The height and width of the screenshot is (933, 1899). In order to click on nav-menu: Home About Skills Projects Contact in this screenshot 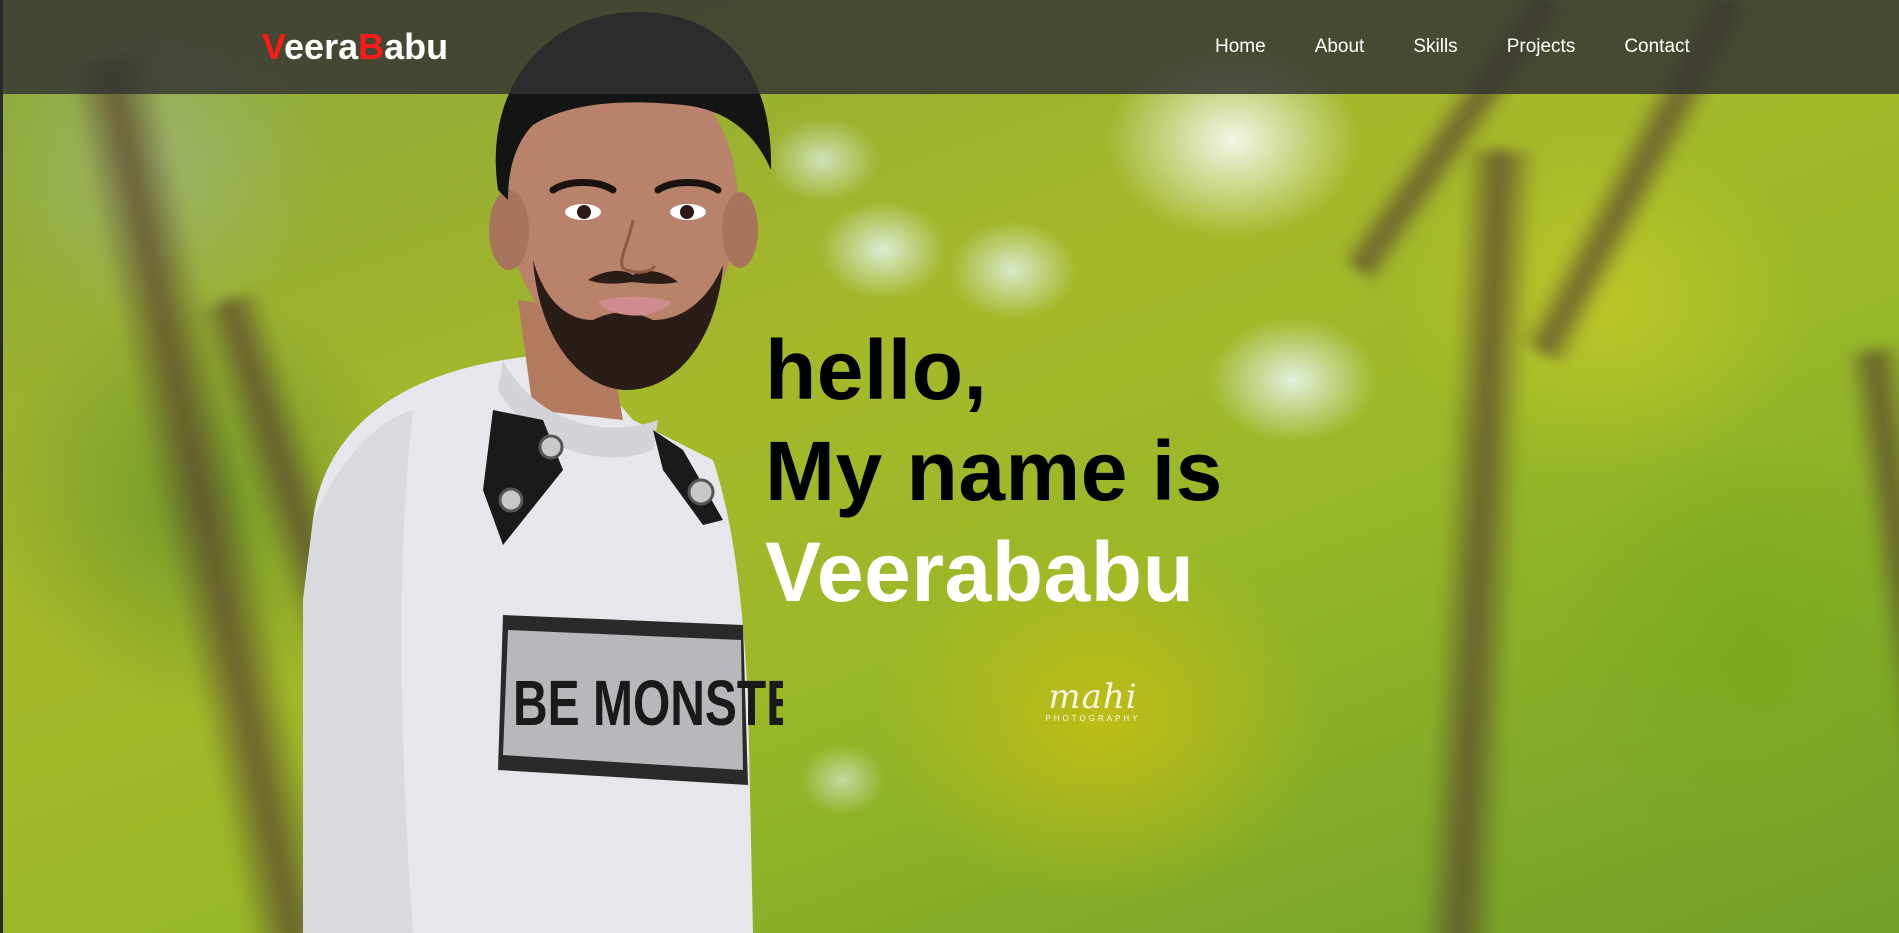, I will do `click(1477, 47)`.